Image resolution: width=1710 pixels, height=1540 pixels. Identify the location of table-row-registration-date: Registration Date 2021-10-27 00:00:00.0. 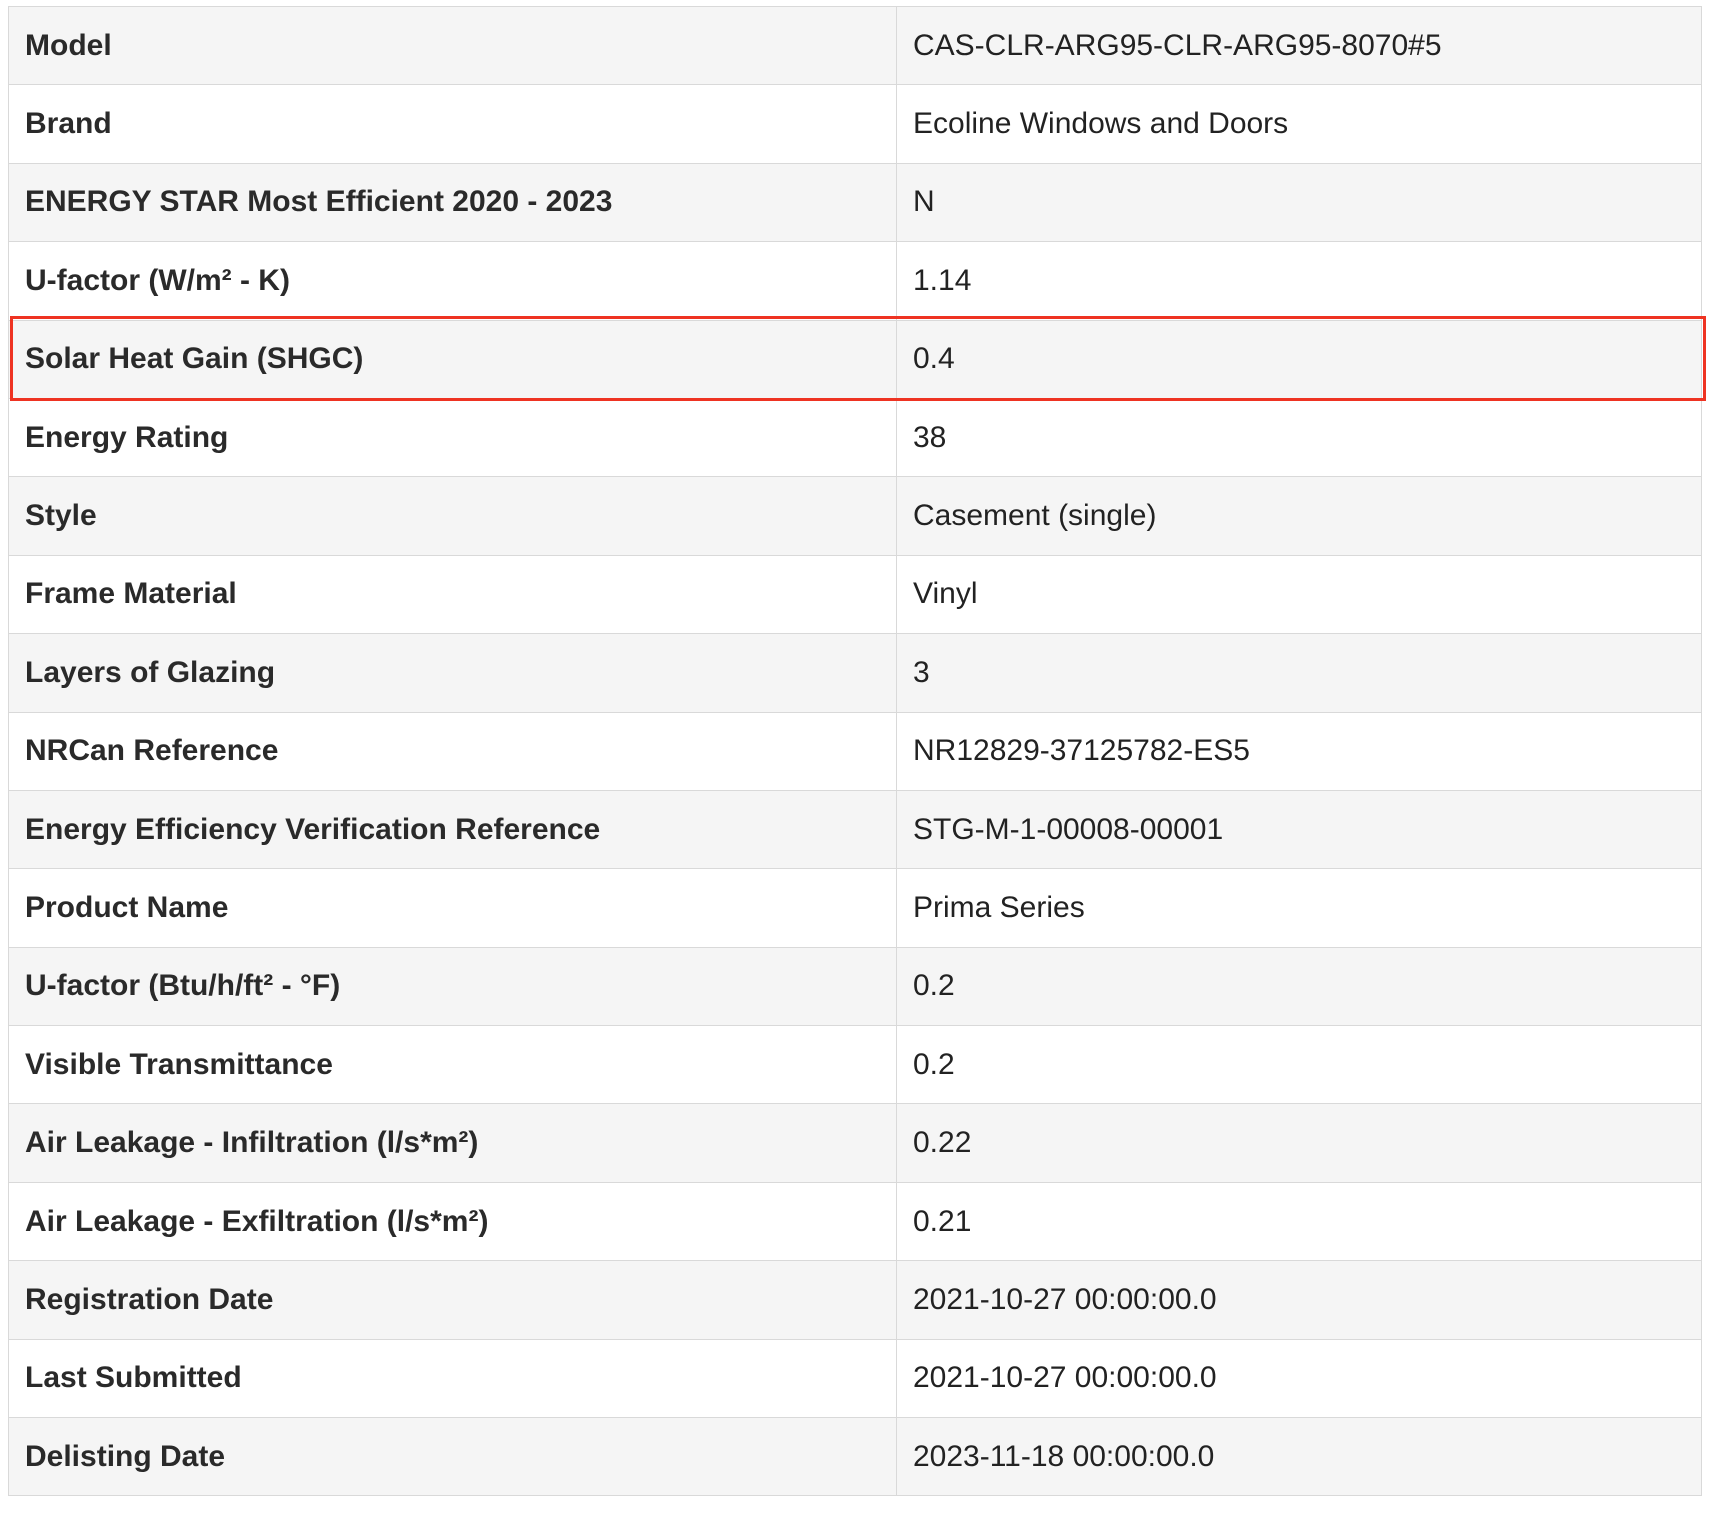
(855, 1300).